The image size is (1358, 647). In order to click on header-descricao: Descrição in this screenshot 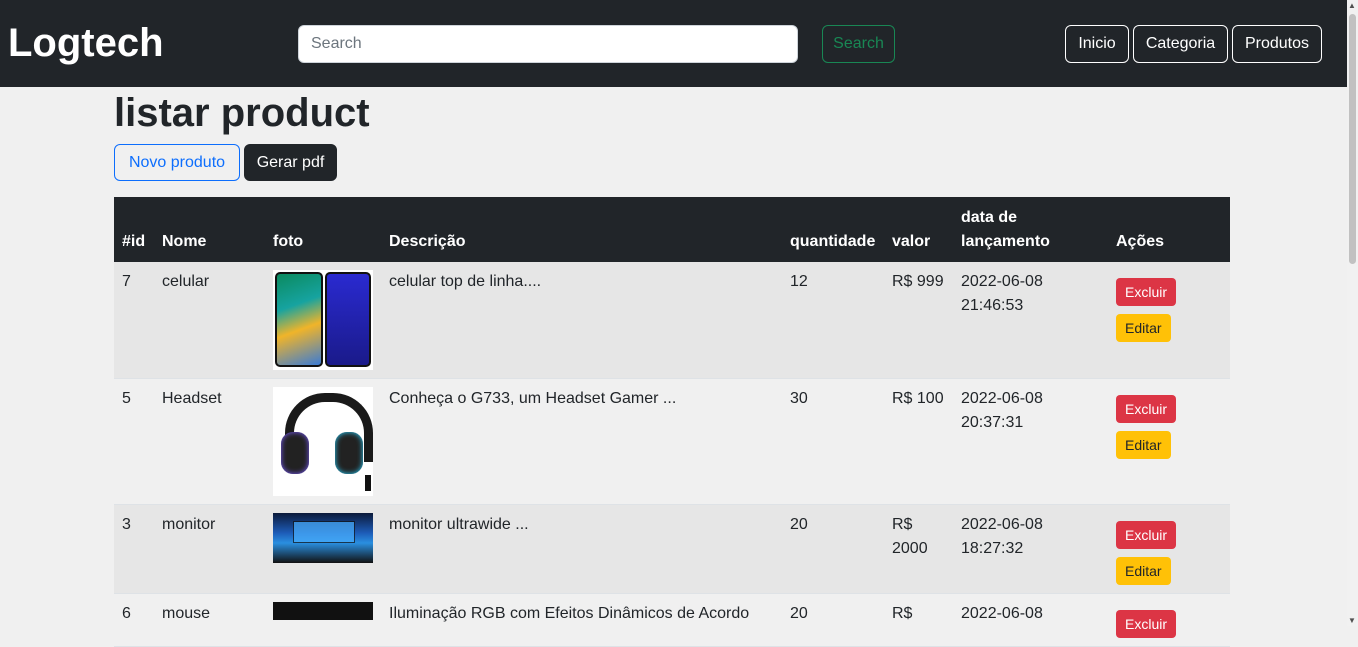, I will do `click(427, 241)`.